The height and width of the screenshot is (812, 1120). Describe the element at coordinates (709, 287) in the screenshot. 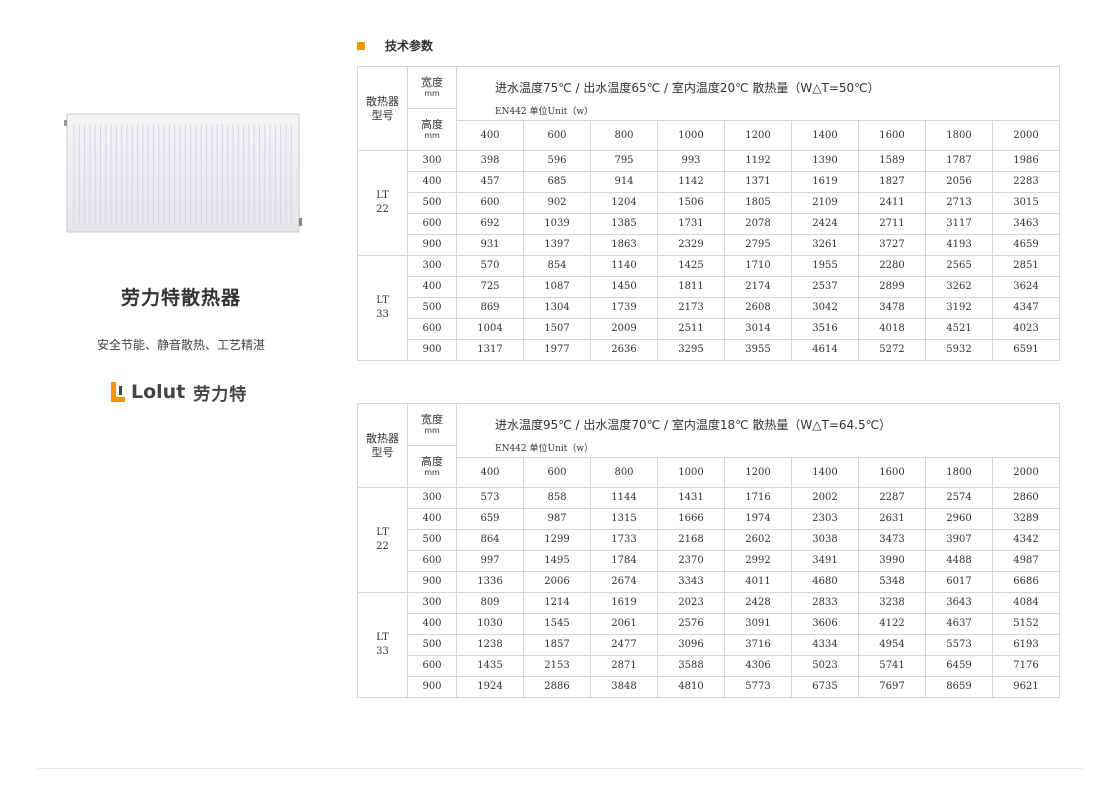

I see `table-row: 400 725 1087 1450 1811 2174 2537 2899 3262 3624` at that location.